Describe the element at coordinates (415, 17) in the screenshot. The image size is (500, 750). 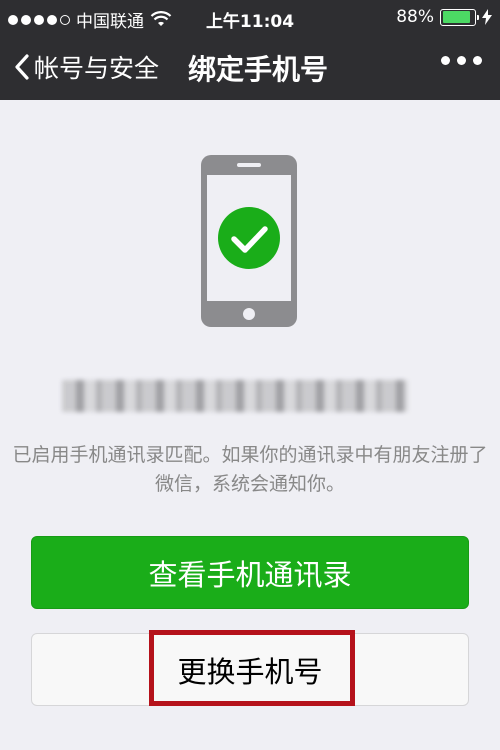
I see `battery-percent: 88%` at that location.